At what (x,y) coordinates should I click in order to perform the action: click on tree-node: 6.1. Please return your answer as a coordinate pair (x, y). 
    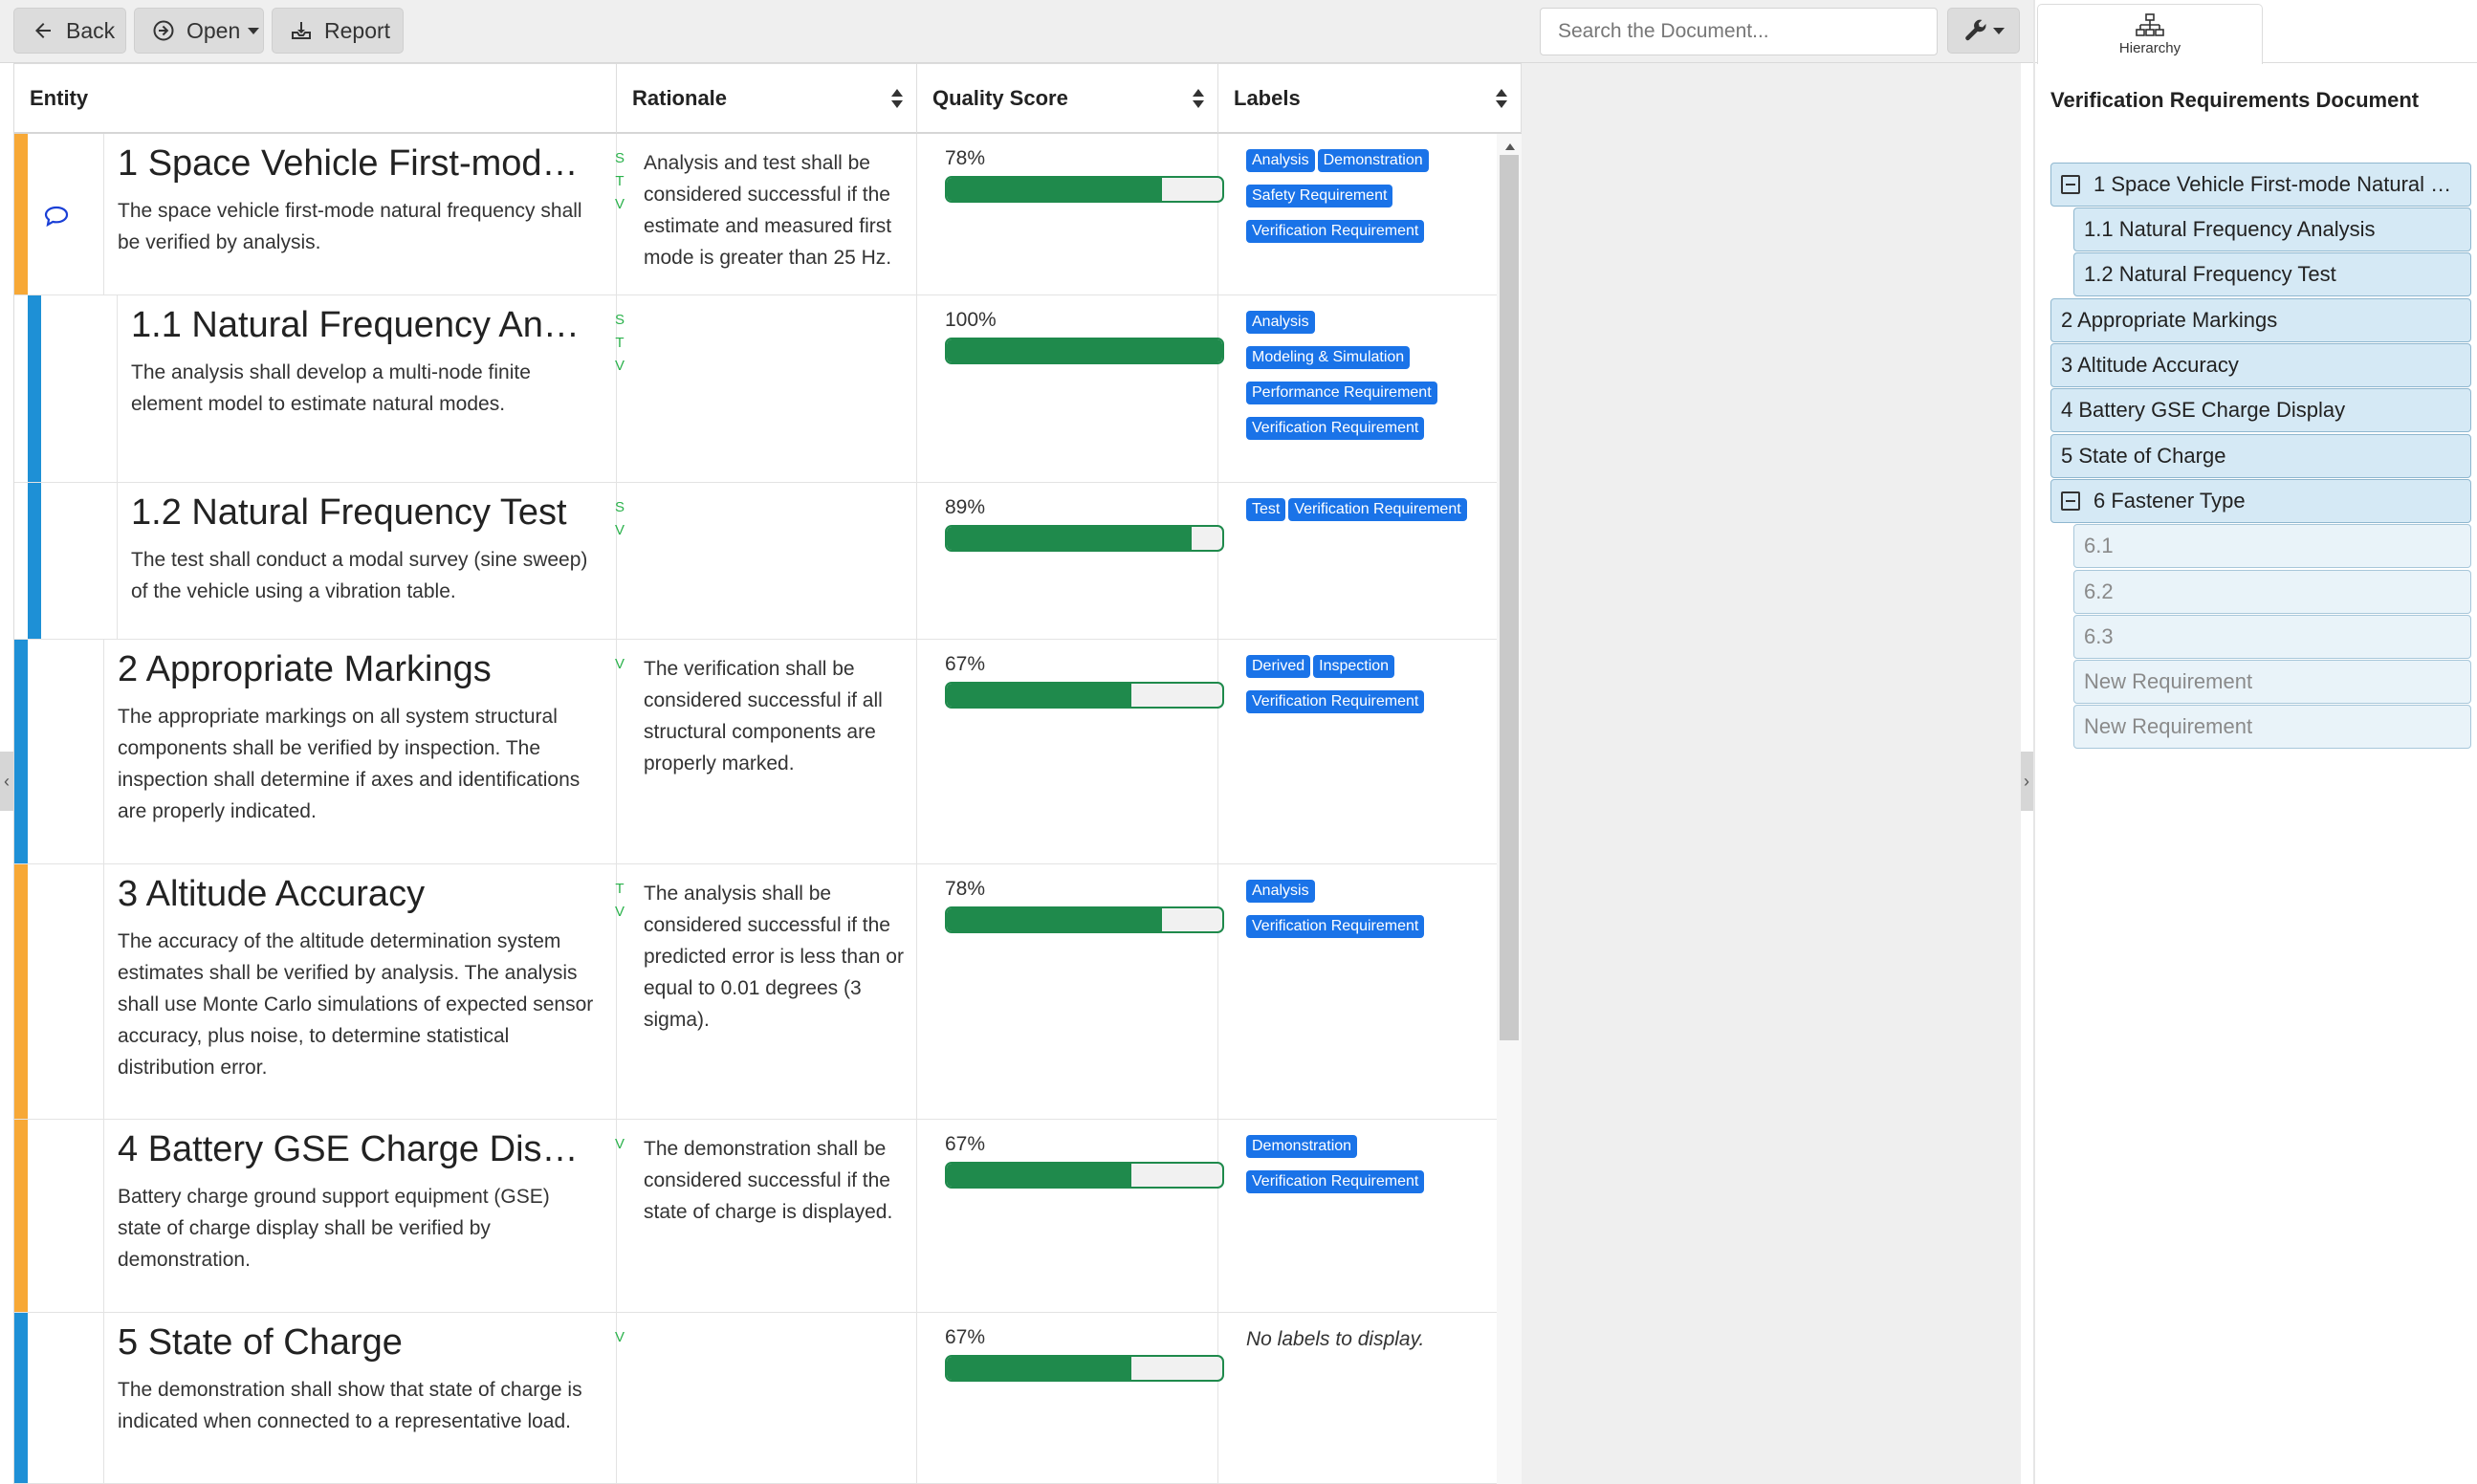
    Looking at the image, I should click on (2272, 546).